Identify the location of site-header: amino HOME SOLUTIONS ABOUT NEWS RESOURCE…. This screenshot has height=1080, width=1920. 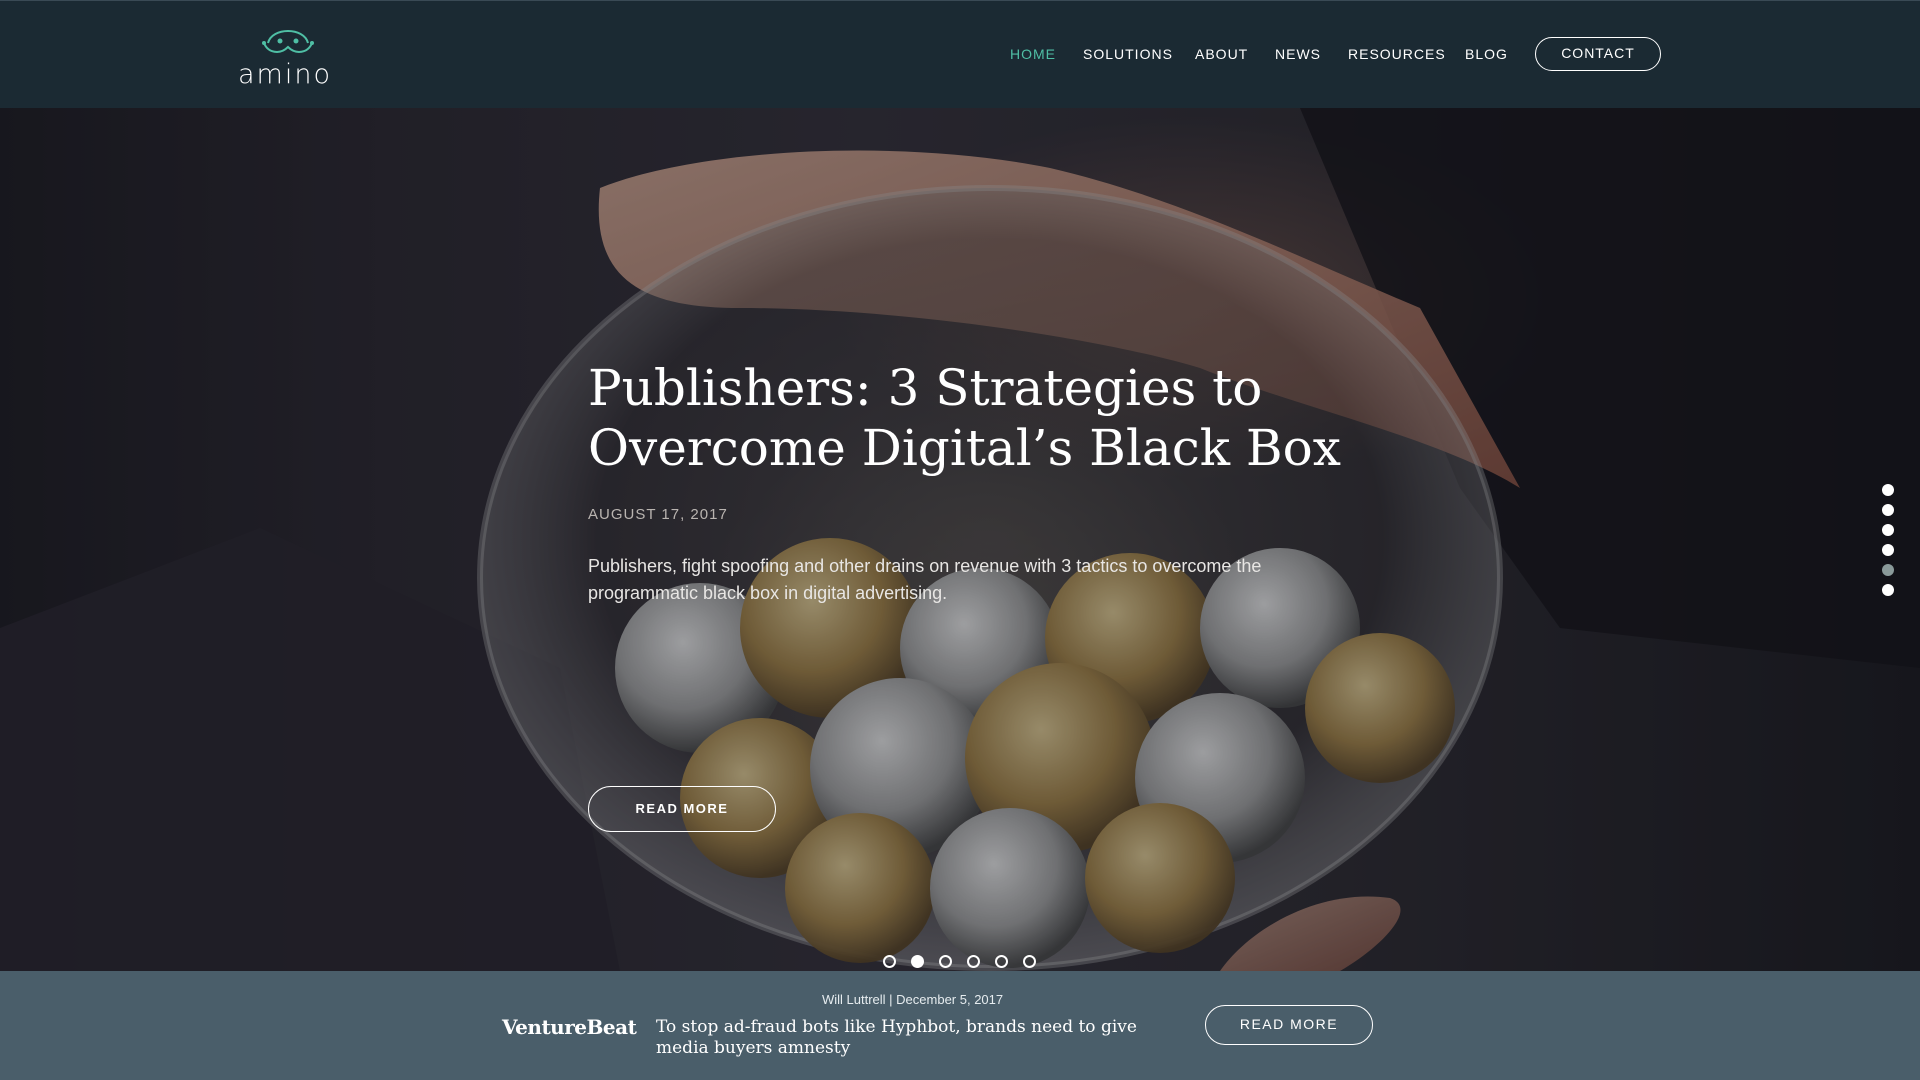
(960, 54).